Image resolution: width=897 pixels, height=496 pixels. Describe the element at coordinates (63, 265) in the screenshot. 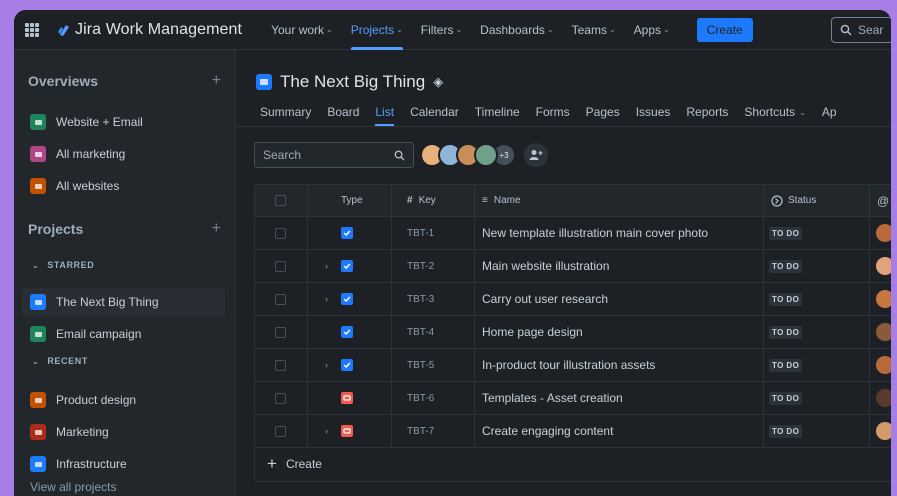

I see `starred-group-toggle: ⌄ STARRED` at that location.